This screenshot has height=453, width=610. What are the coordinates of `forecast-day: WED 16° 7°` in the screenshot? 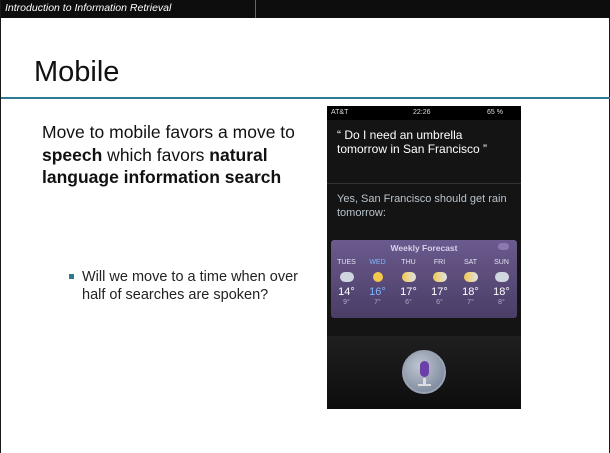 It's located at (377, 281).